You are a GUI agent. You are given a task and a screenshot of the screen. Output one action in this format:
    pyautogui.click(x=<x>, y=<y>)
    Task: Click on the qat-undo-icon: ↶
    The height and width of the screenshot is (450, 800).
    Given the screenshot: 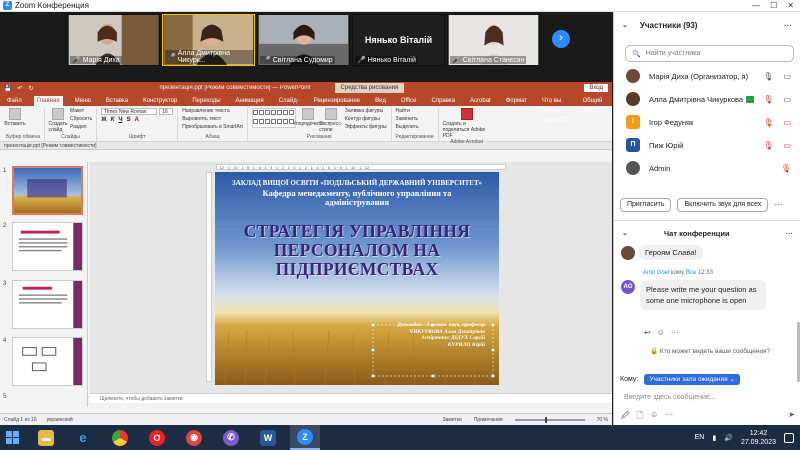 What is the action you would take?
    pyautogui.click(x=19, y=88)
    